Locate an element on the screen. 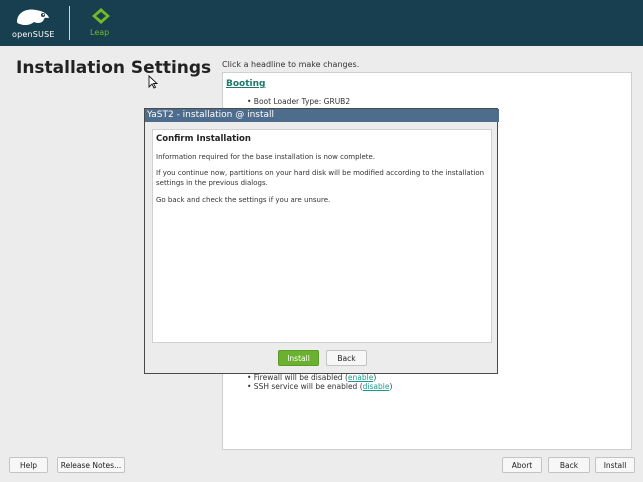  dialog-back-button: Back is located at coordinates (346, 358).